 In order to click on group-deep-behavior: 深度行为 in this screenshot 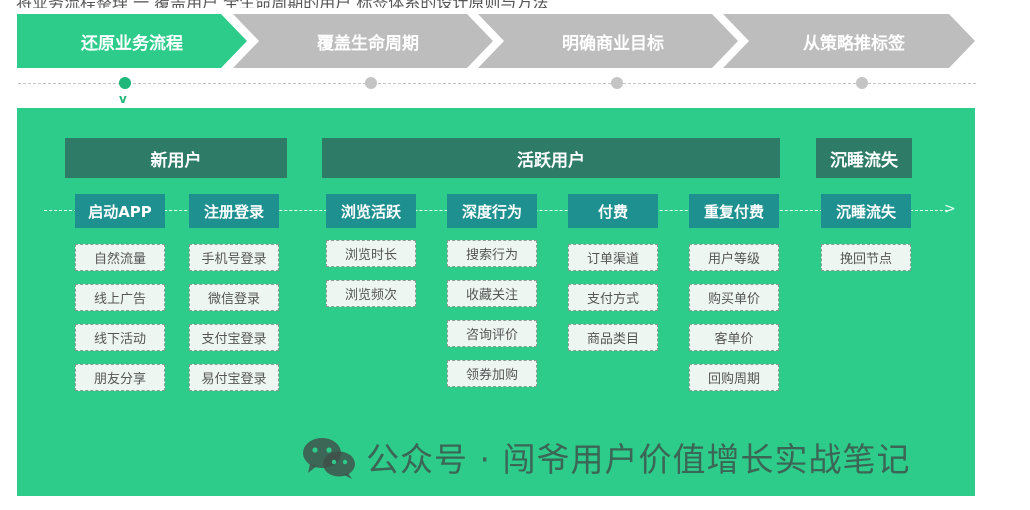, I will do `click(492, 211)`.